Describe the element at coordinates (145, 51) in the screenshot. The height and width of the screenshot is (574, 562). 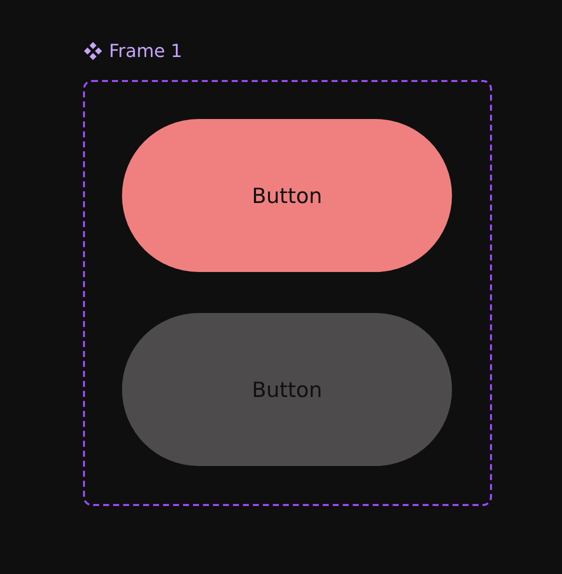
I see `frame-title: Frame 1` at that location.